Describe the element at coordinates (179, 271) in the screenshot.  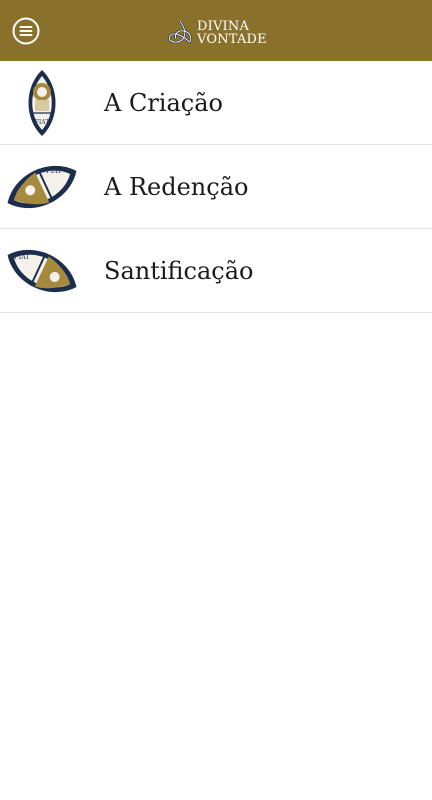
I see `list-item-label: Santificação` at that location.